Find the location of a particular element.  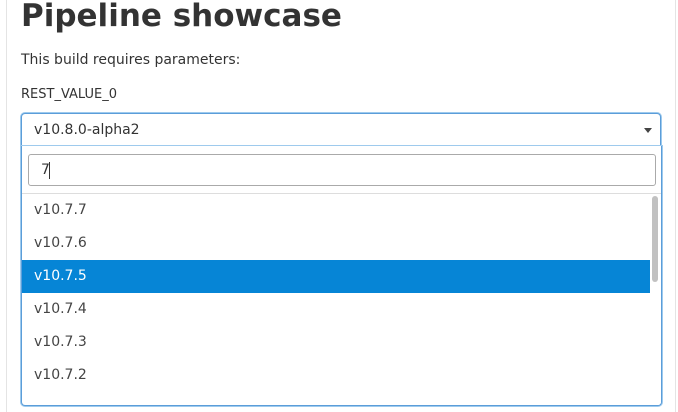

dropdown-option: v10.7.4 is located at coordinates (336, 309).